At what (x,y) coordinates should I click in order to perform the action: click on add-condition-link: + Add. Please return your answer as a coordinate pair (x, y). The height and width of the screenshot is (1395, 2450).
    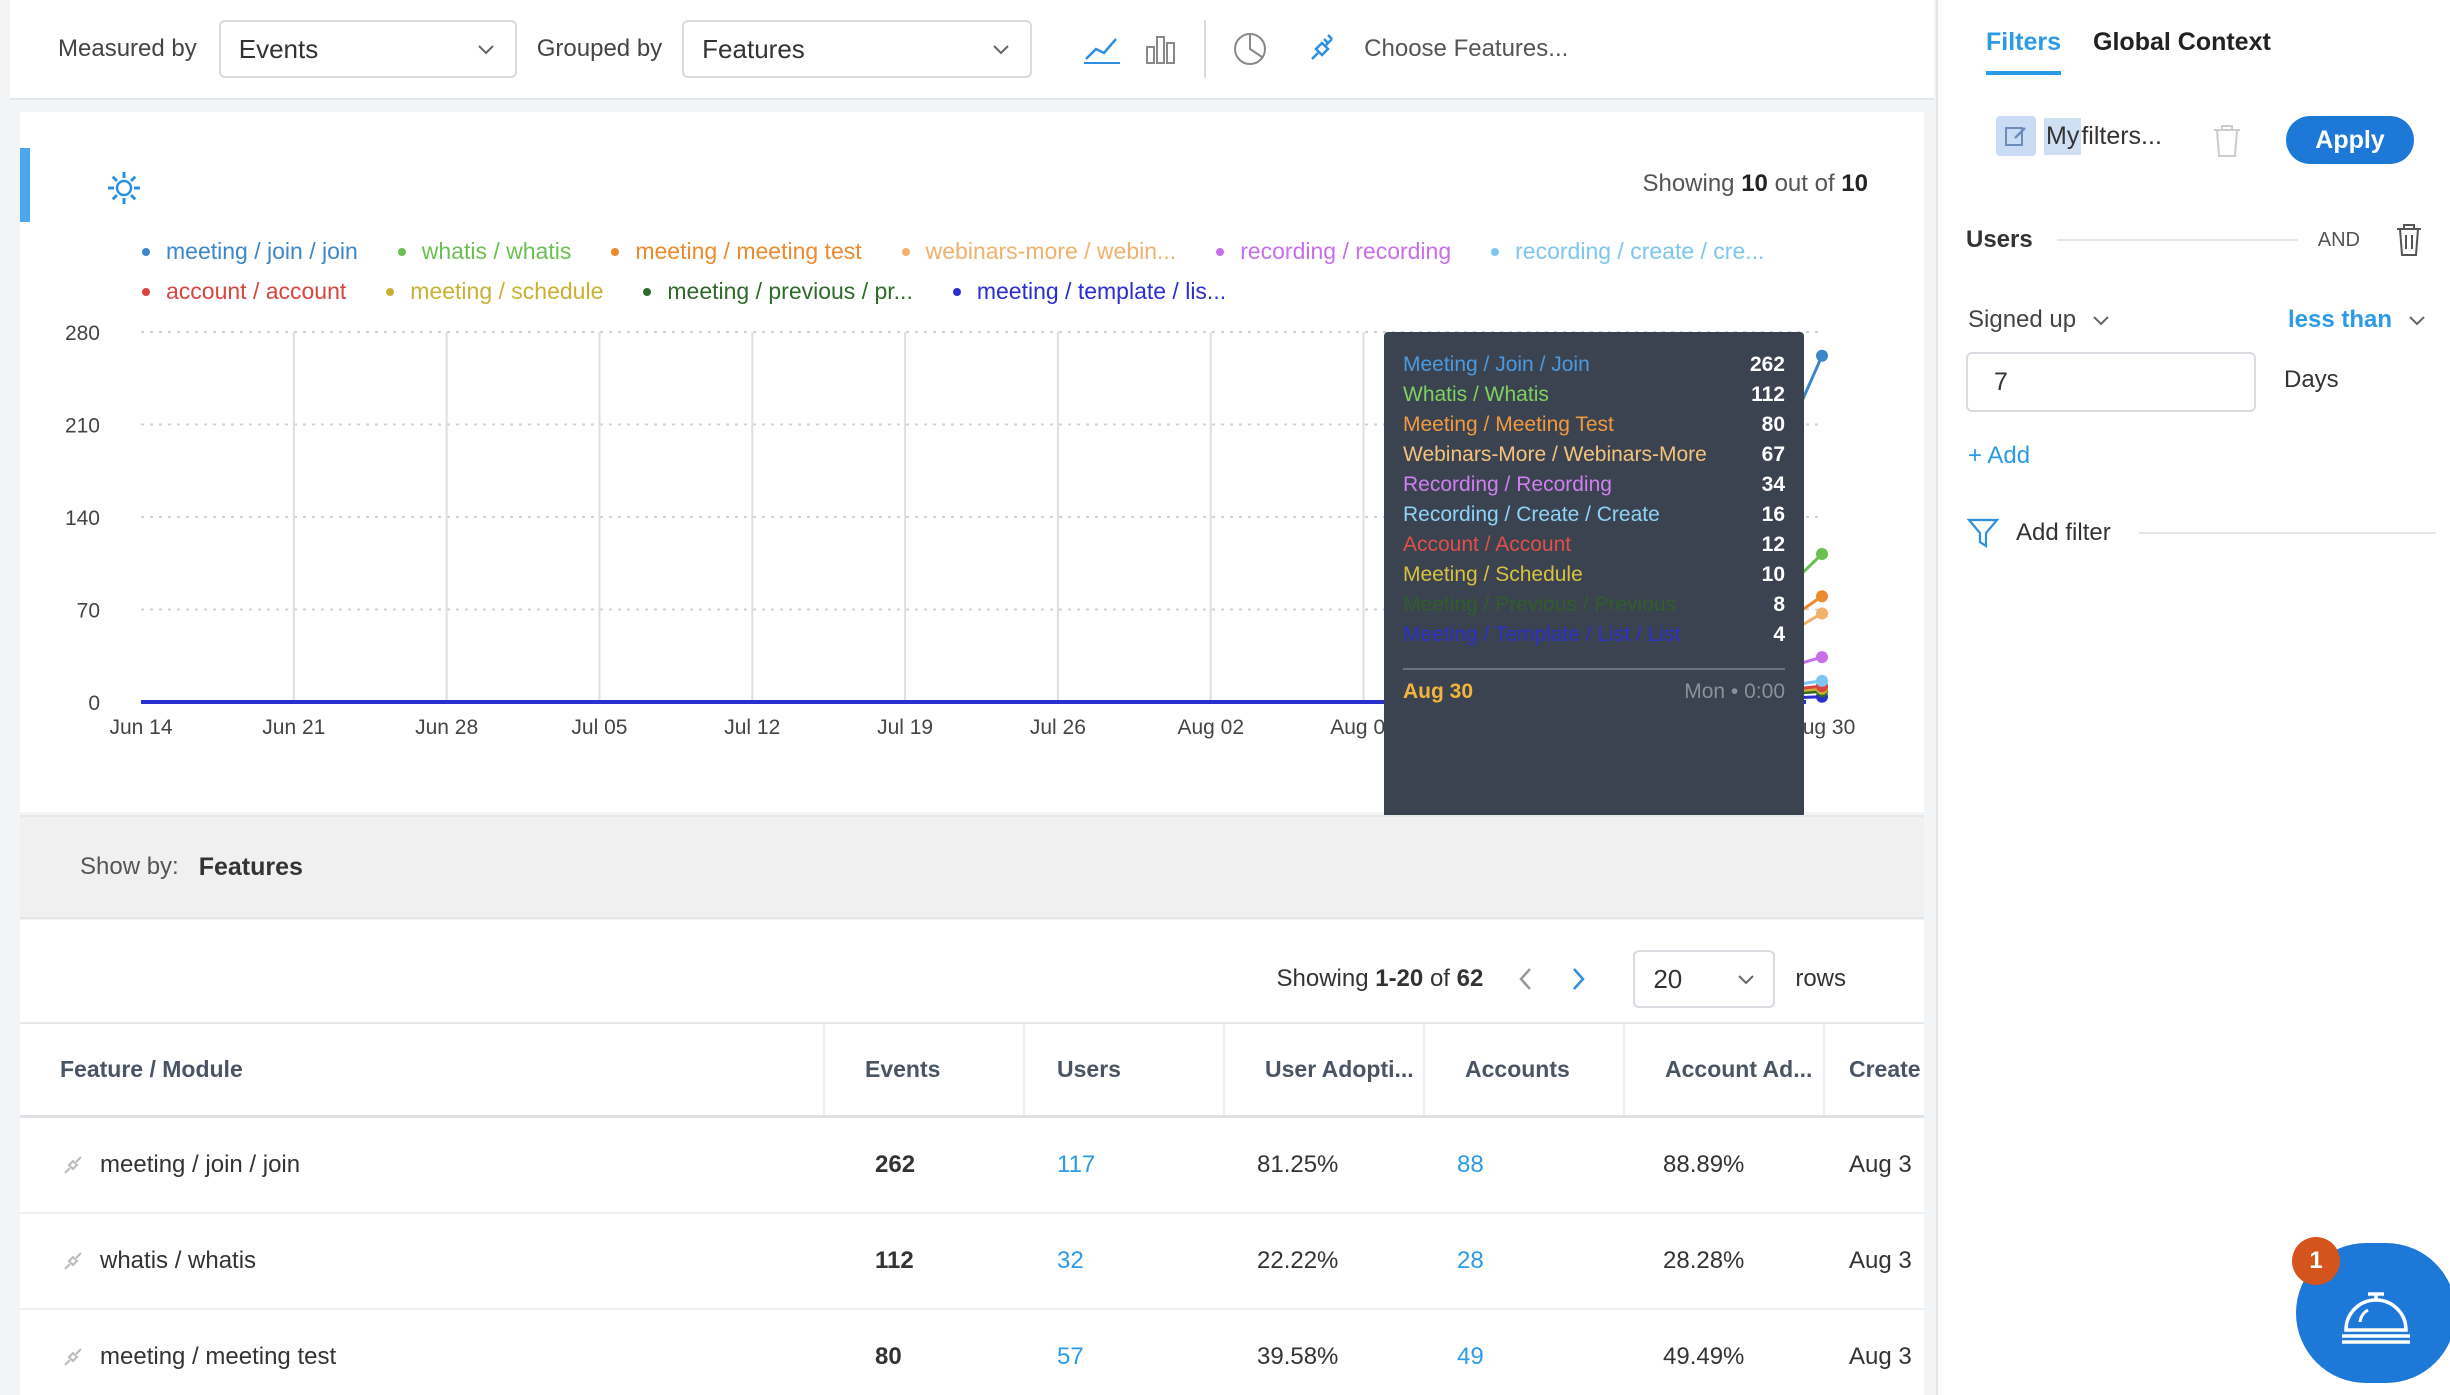
    Looking at the image, I should click on (1999, 456).